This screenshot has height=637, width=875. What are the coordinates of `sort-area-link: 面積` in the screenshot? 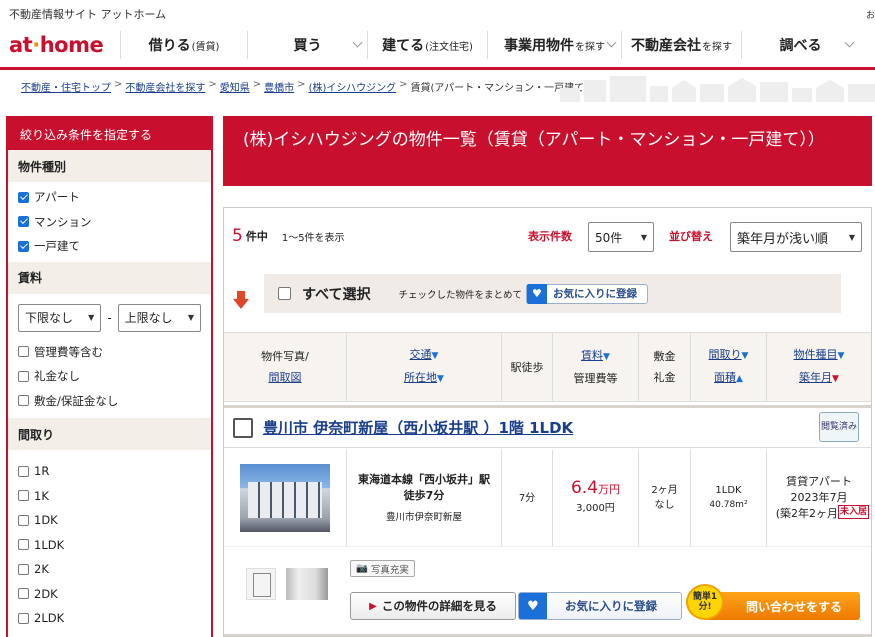 It's located at (725, 377).